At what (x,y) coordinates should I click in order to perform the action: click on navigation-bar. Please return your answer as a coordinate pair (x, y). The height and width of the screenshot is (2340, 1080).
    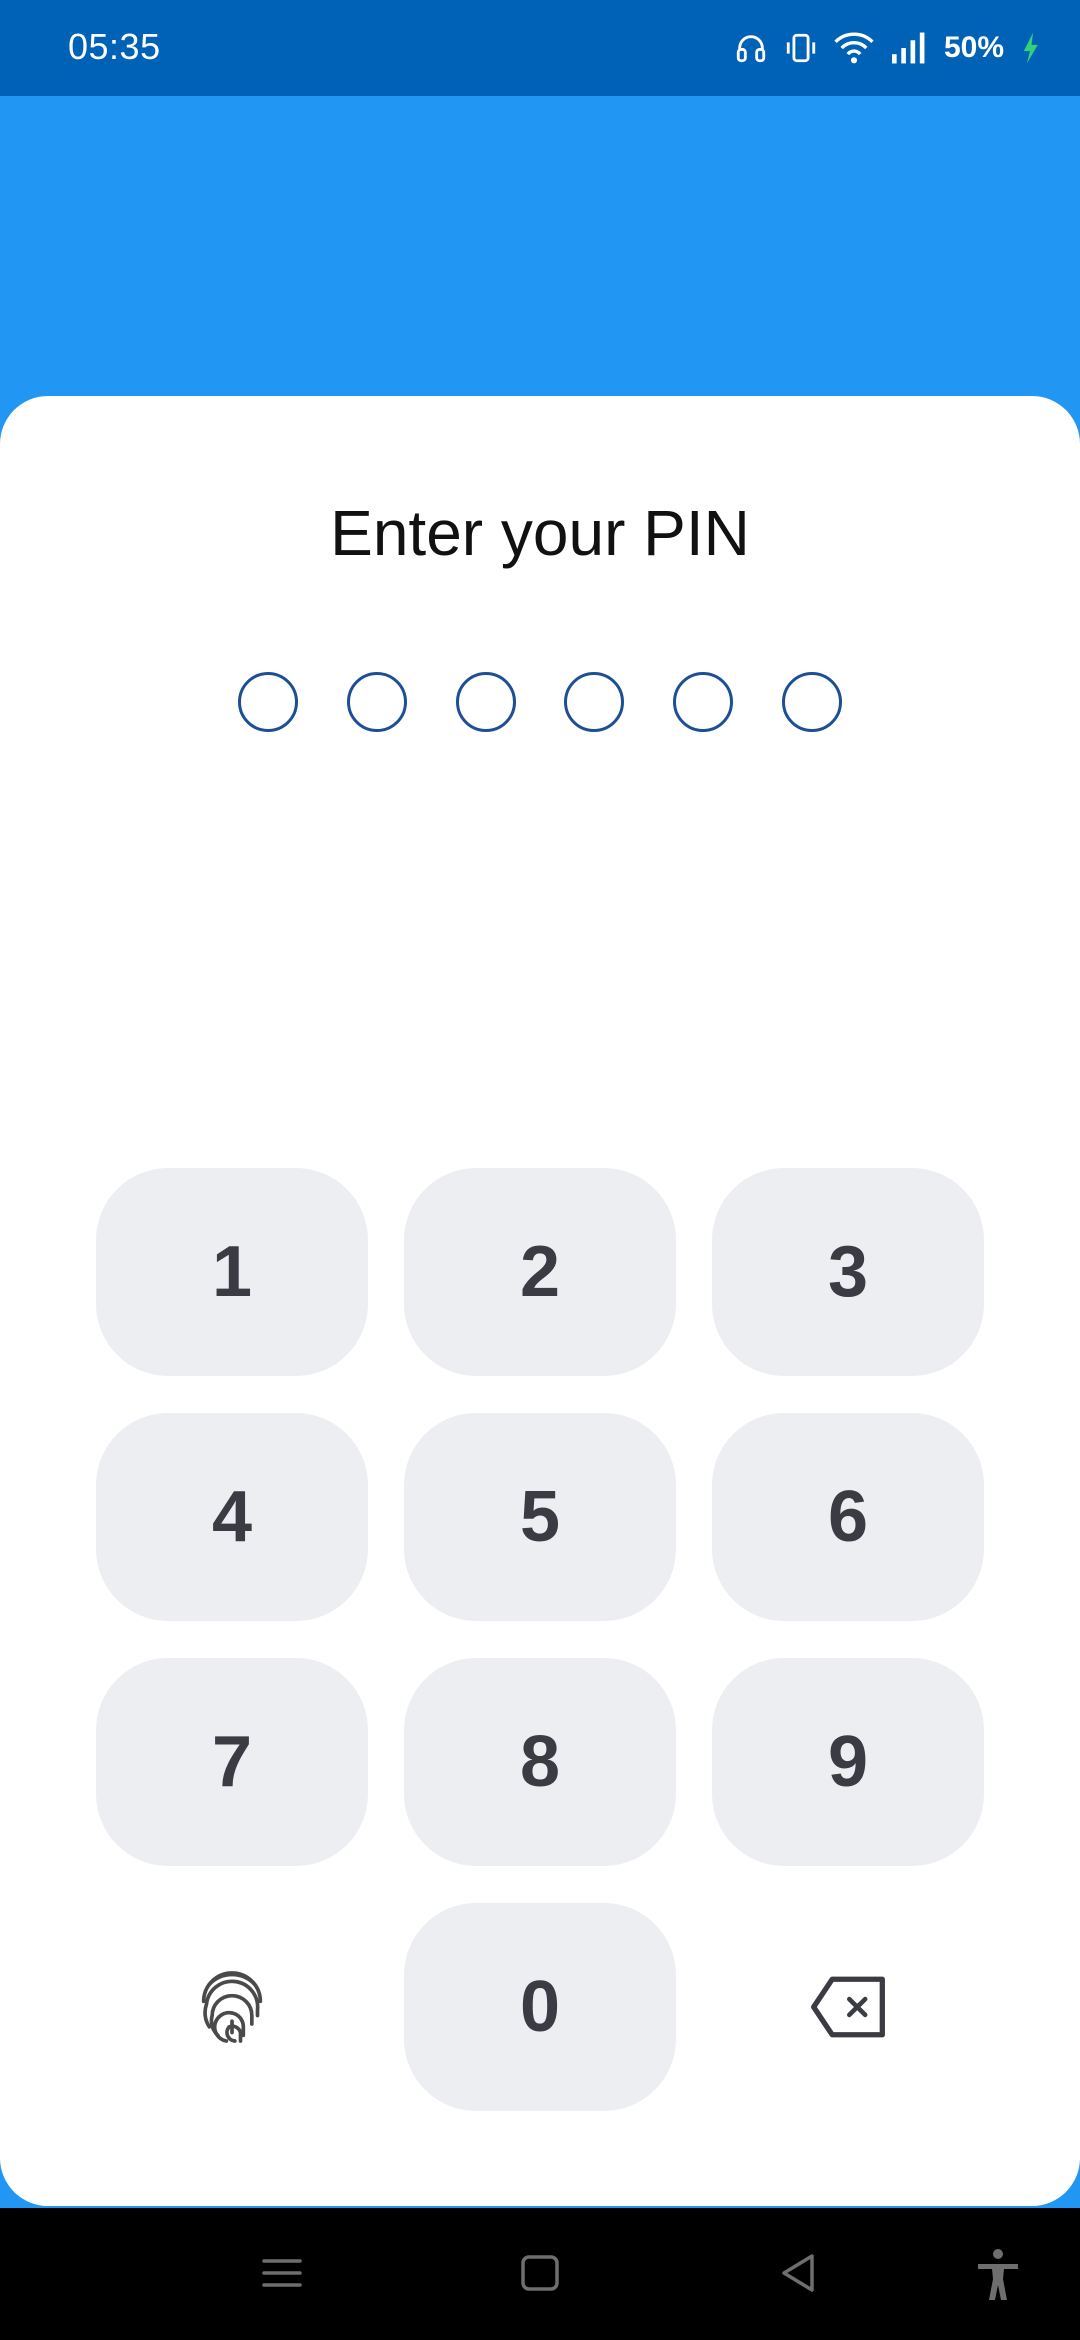
    Looking at the image, I should click on (540, 2274).